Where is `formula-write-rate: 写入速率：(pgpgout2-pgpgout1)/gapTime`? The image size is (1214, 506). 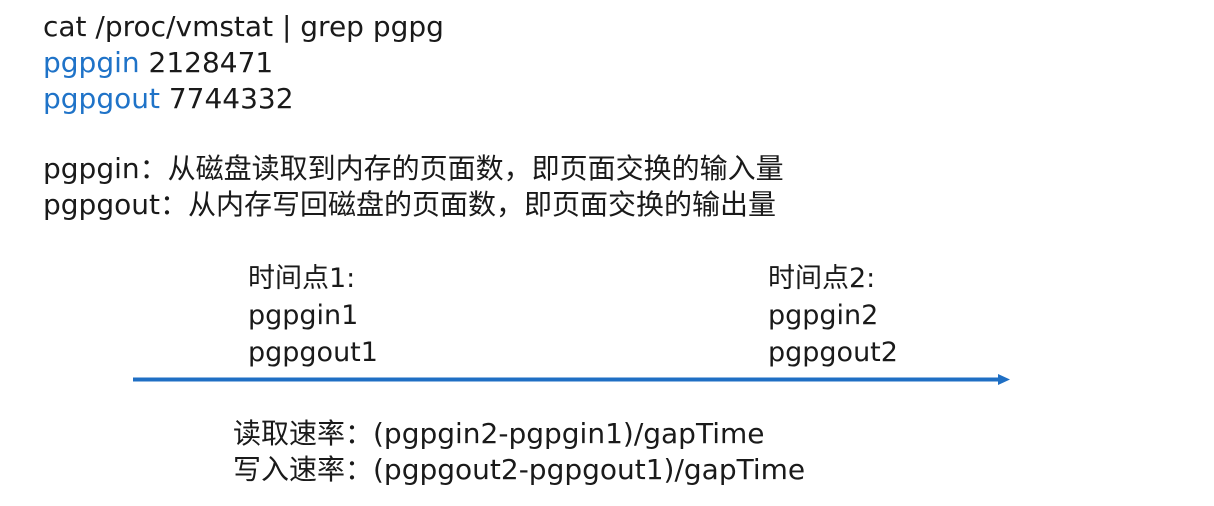 formula-write-rate: 写入速率：(pgpgout2-pgpgout1)/gapTime is located at coordinates (519, 469).